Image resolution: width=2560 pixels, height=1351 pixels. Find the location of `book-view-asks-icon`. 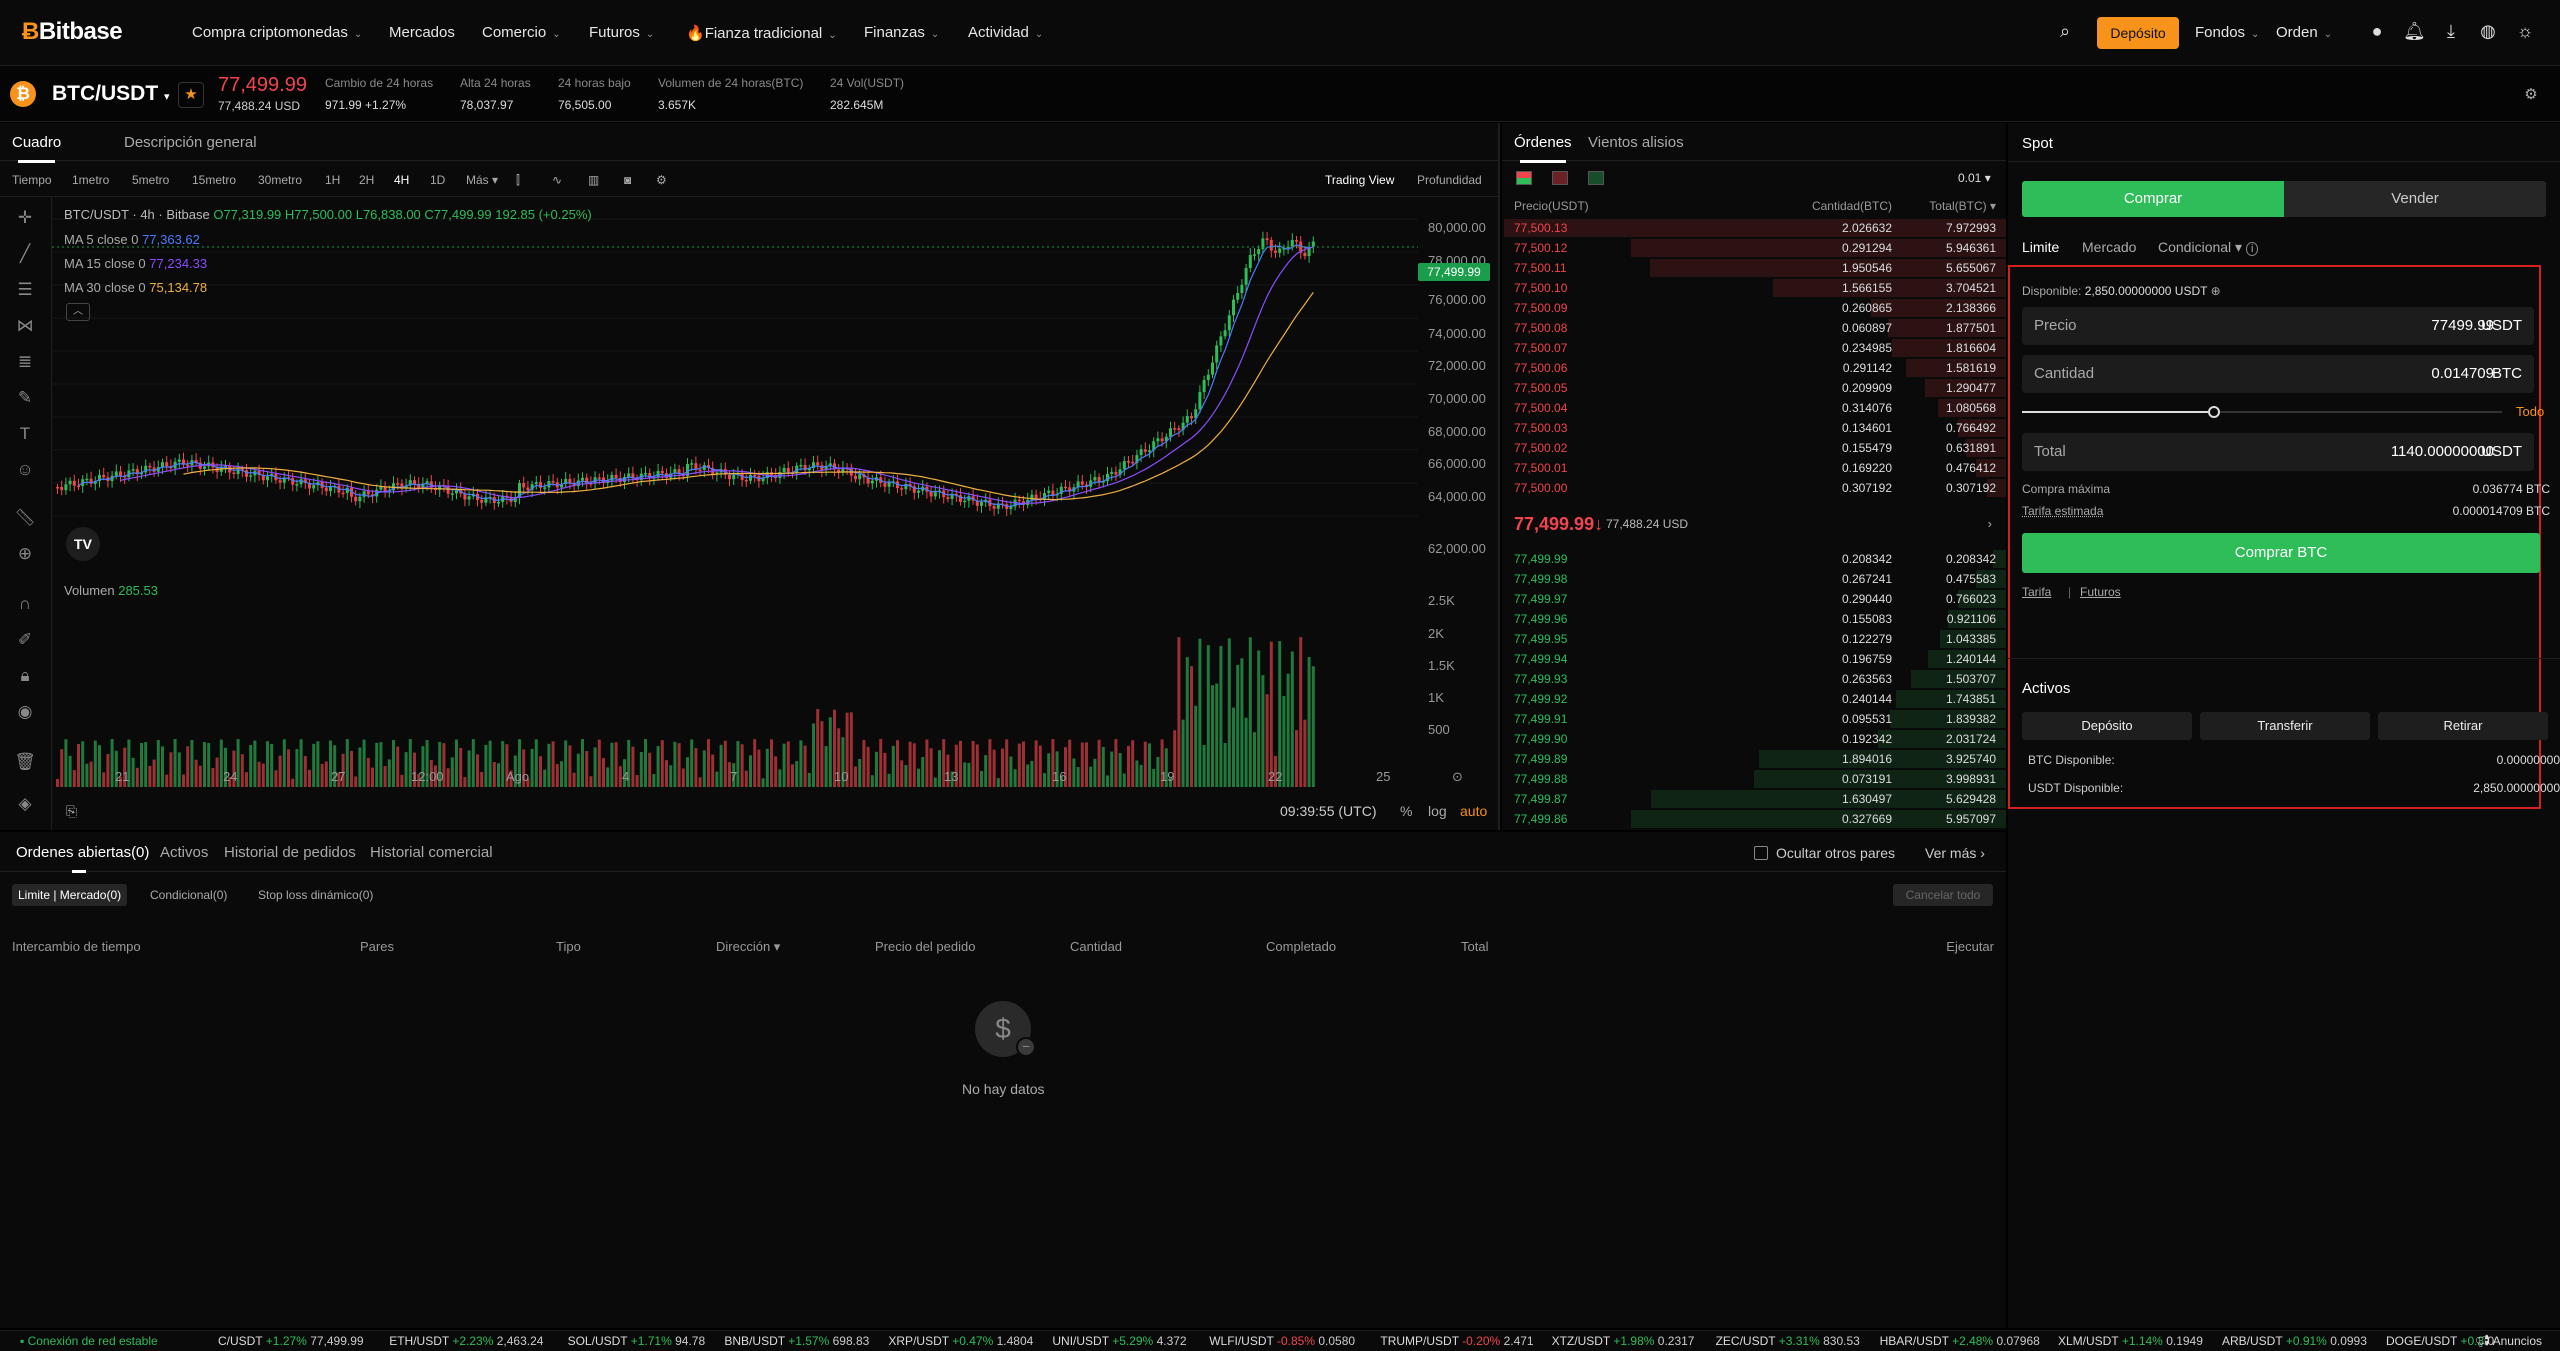

book-view-asks-icon is located at coordinates (1560, 178).